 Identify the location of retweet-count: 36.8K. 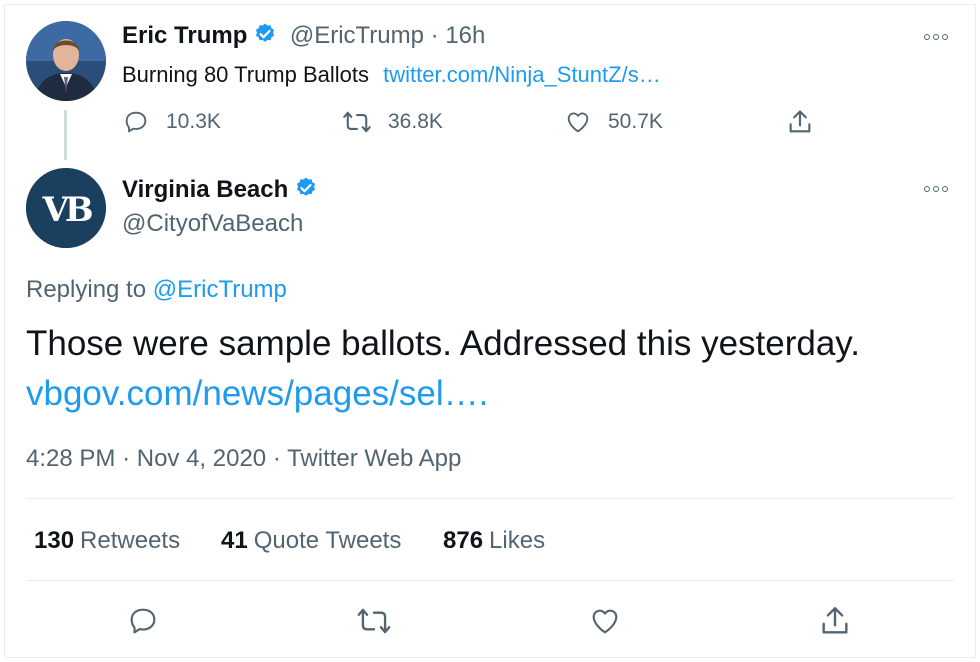
(415, 121).